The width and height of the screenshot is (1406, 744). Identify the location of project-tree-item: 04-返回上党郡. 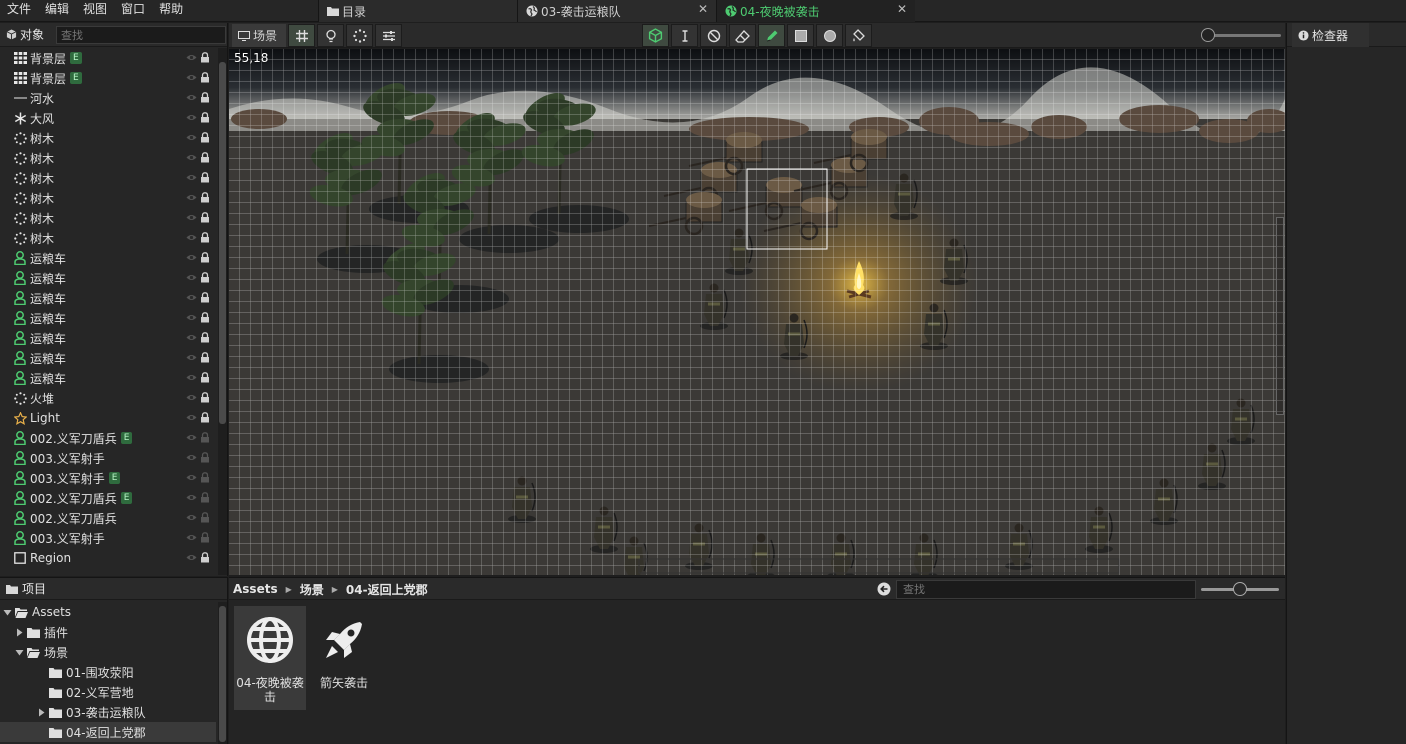
(108, 732).